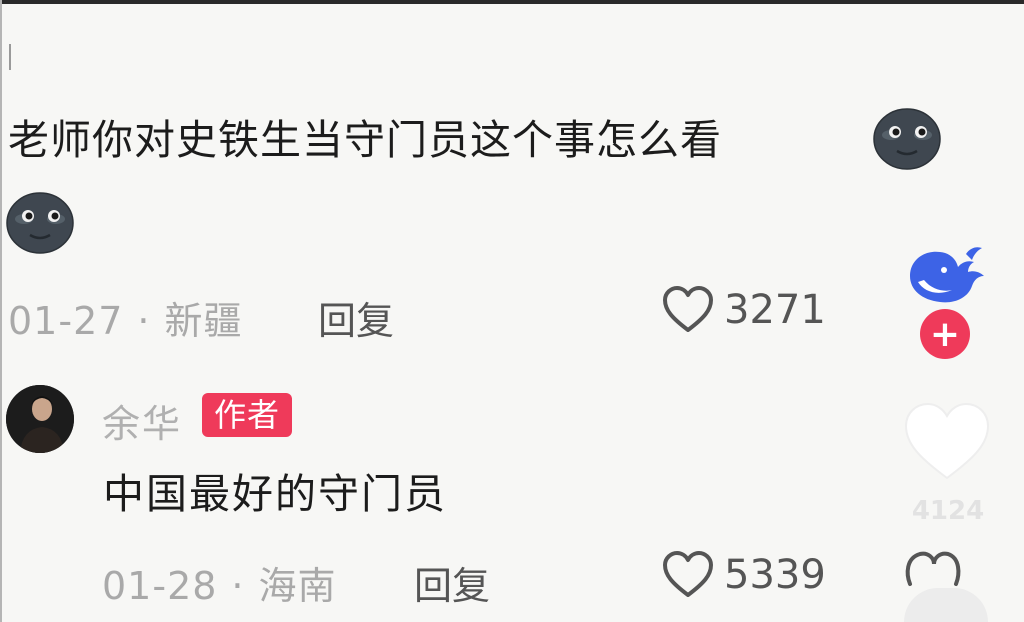 This screenshot has height=622, width=1024. I want to click on comment-meta: 01-27 · 新疆, so click(125, 317).